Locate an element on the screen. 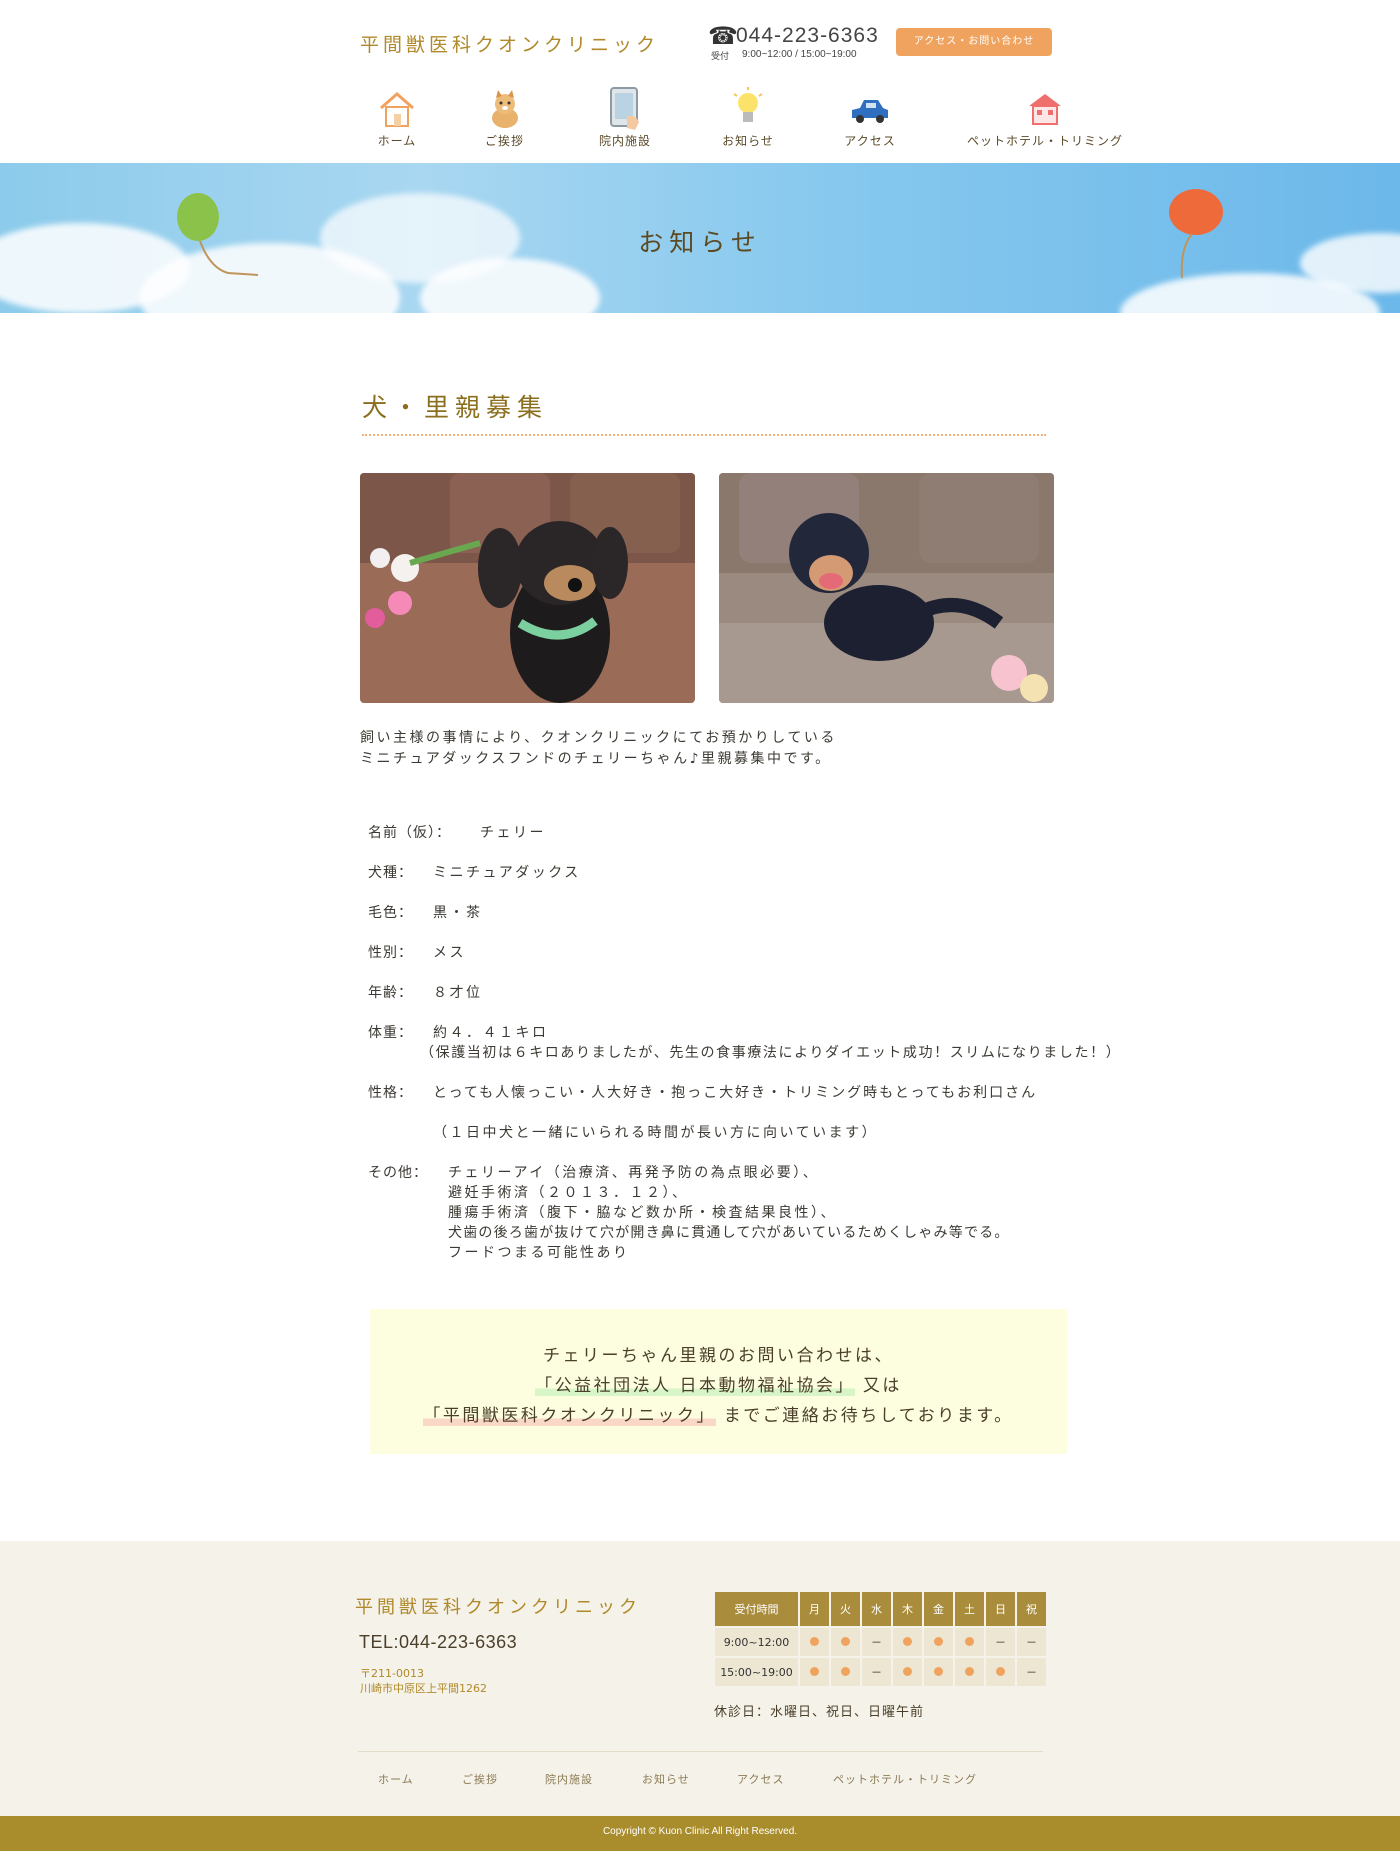  nav-item-greeting: ご挨拶 is located at coordinates (504, 117).